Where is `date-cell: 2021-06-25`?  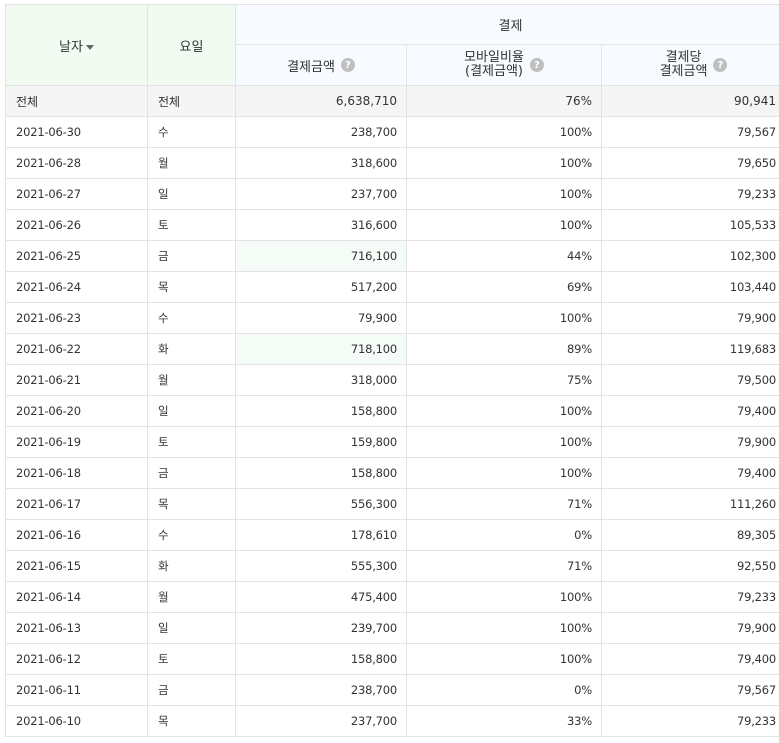 date-cell: 2021-06-25 is located at coordinates (76, 256).